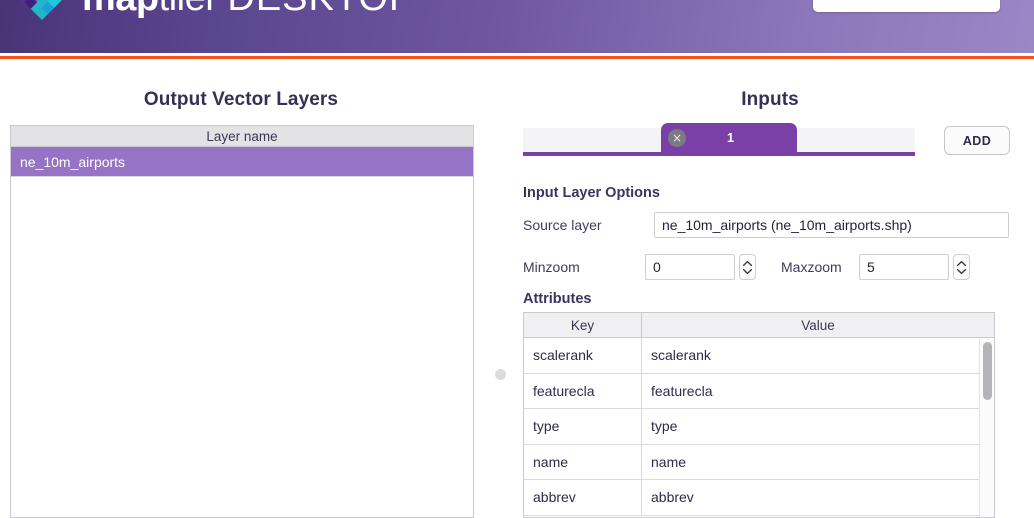  What do you see at coordinates (818, 497) in the screenshot?
I see `attribute-value: abbrev` at bounding box center [818, 497].